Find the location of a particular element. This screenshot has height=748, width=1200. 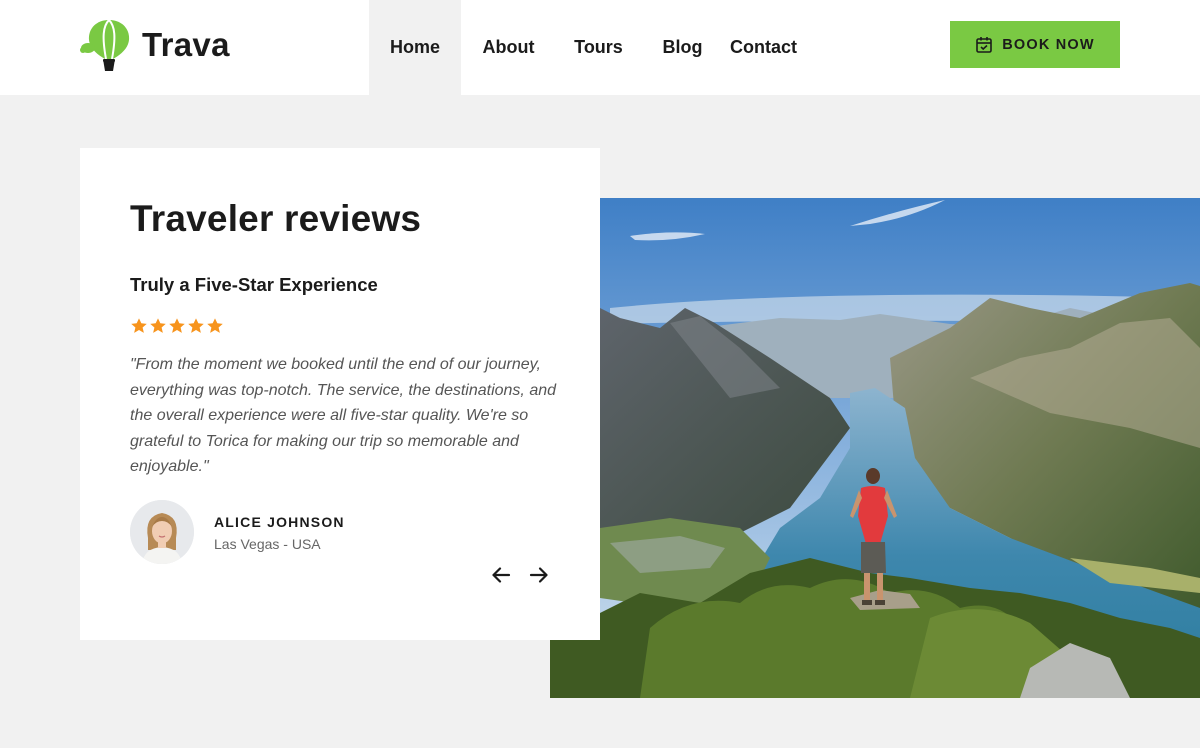

arrow-left-icon is located at coordinates (501, 575).